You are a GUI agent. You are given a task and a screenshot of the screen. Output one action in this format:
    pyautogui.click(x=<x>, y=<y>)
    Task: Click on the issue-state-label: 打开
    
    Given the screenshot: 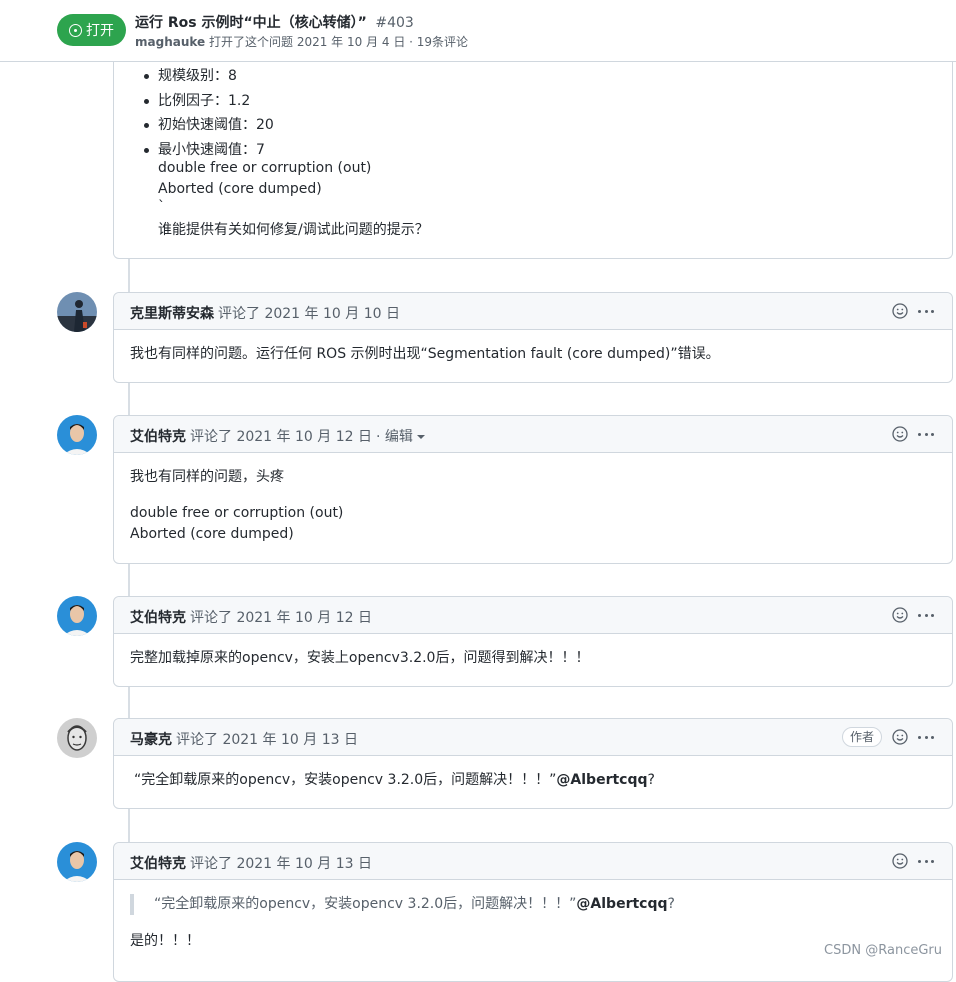 What is the action you would take?
    pyautogui.click(x=100, y=30)
    